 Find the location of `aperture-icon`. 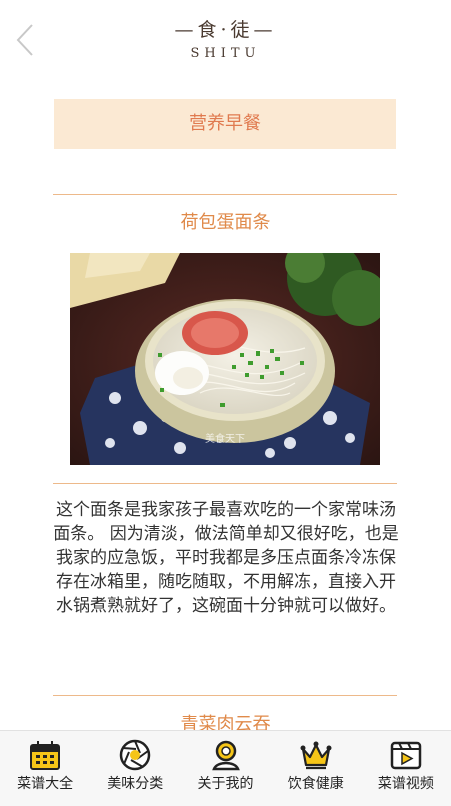

aperture-icon is located at coordinates (135, 755).